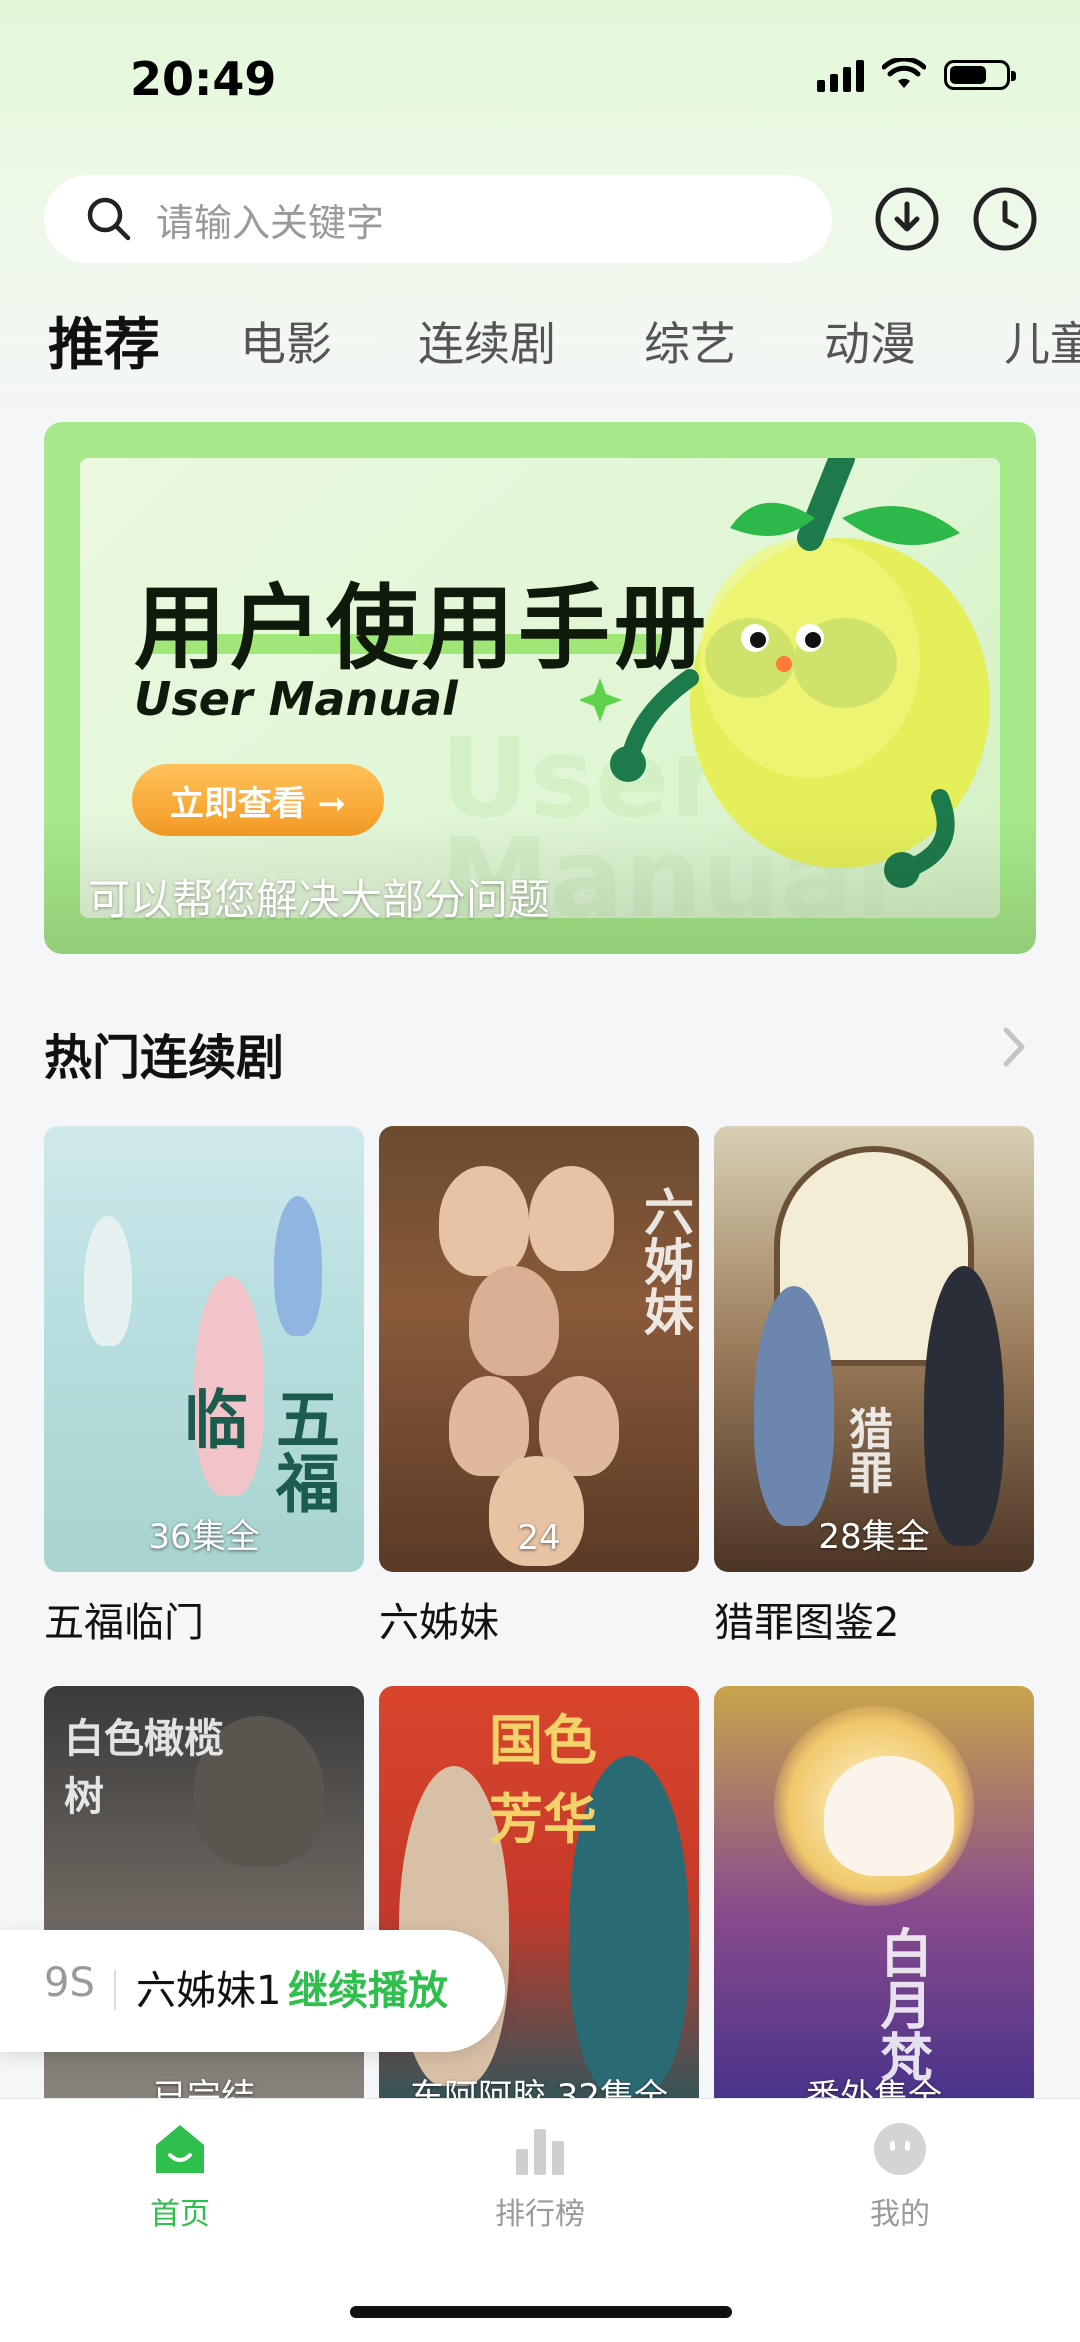 The height and width of the screenshot is (2342, 1080). I want to click on banner-subtitle: User Manual, so click(296, 699).